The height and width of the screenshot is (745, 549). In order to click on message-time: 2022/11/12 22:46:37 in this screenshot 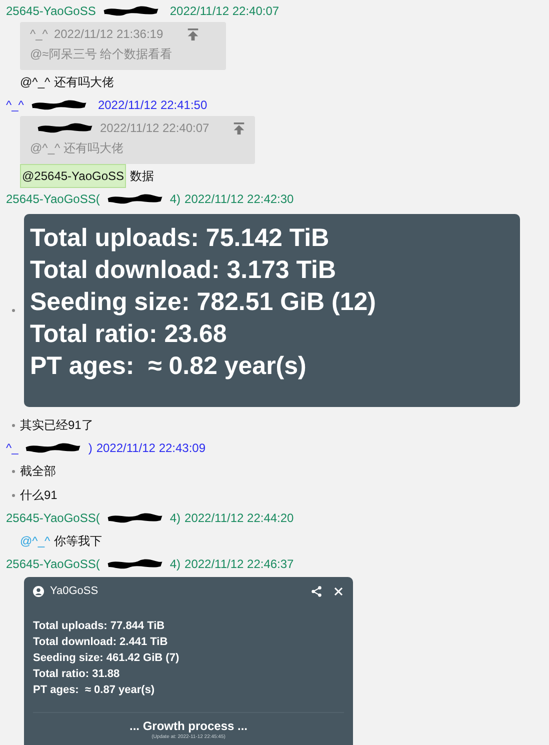, I will do `click(239, 564)`.